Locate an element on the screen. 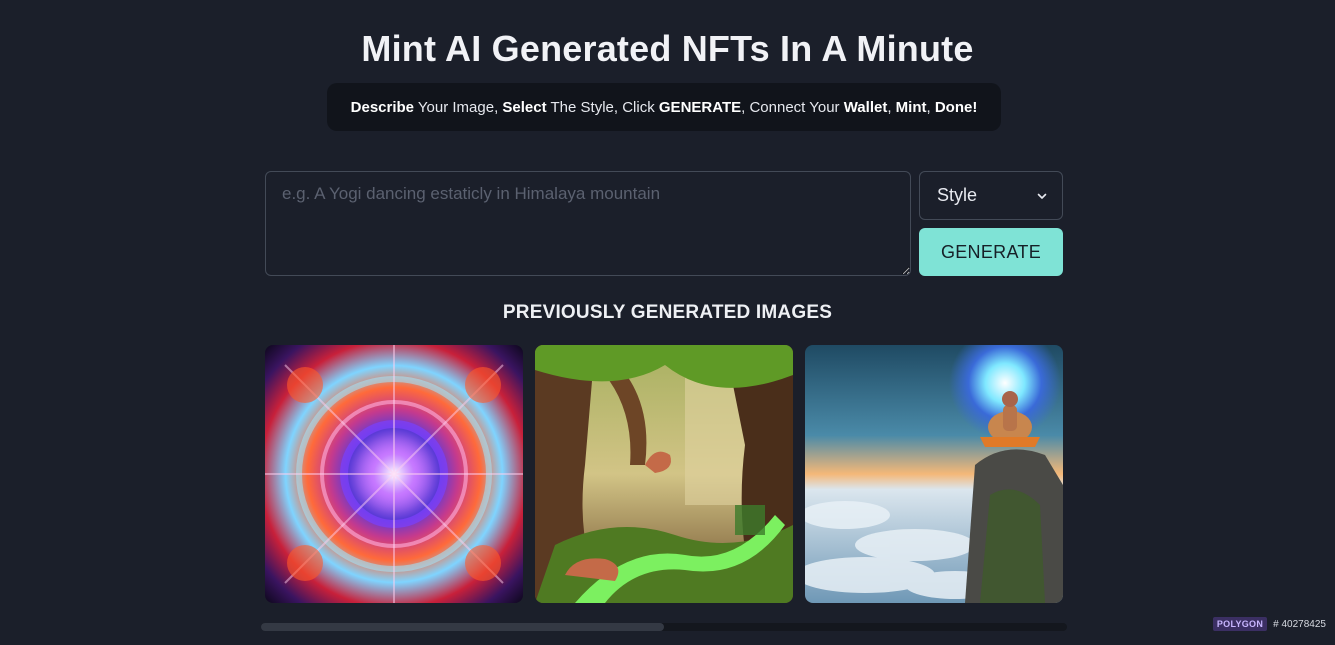  instruction-step-3: The Style, Click is located at coordinates (602, 107).